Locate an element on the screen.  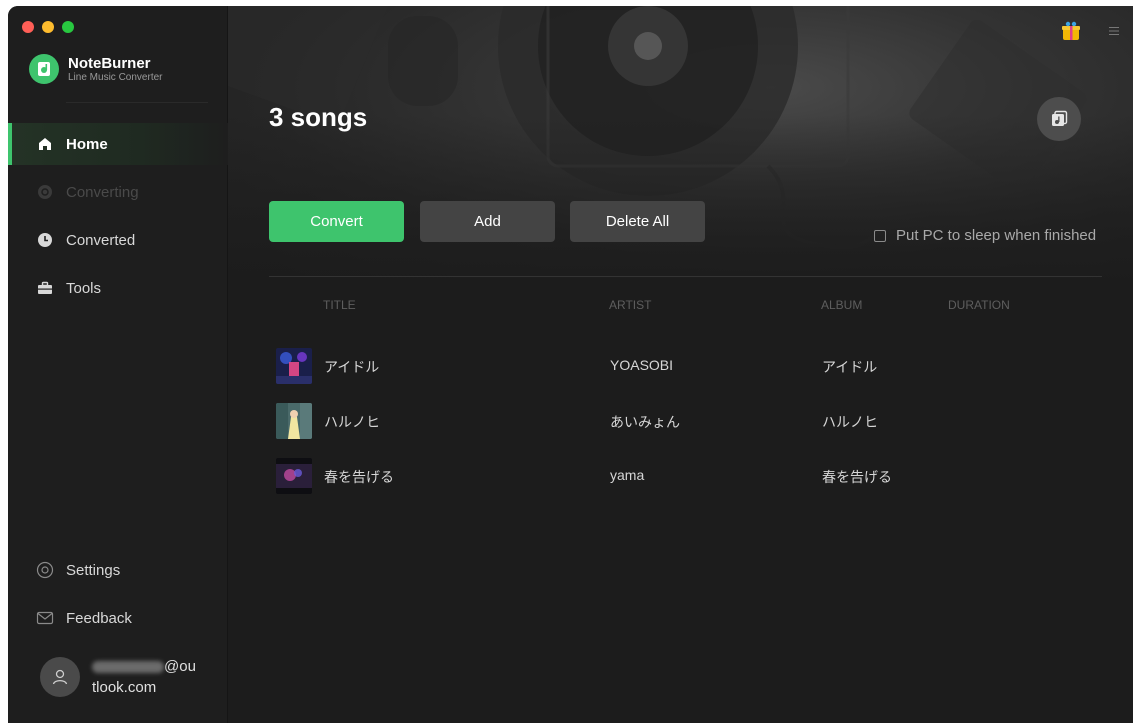
sidebar-item-label: Converting is located at coordinates (102, 192).